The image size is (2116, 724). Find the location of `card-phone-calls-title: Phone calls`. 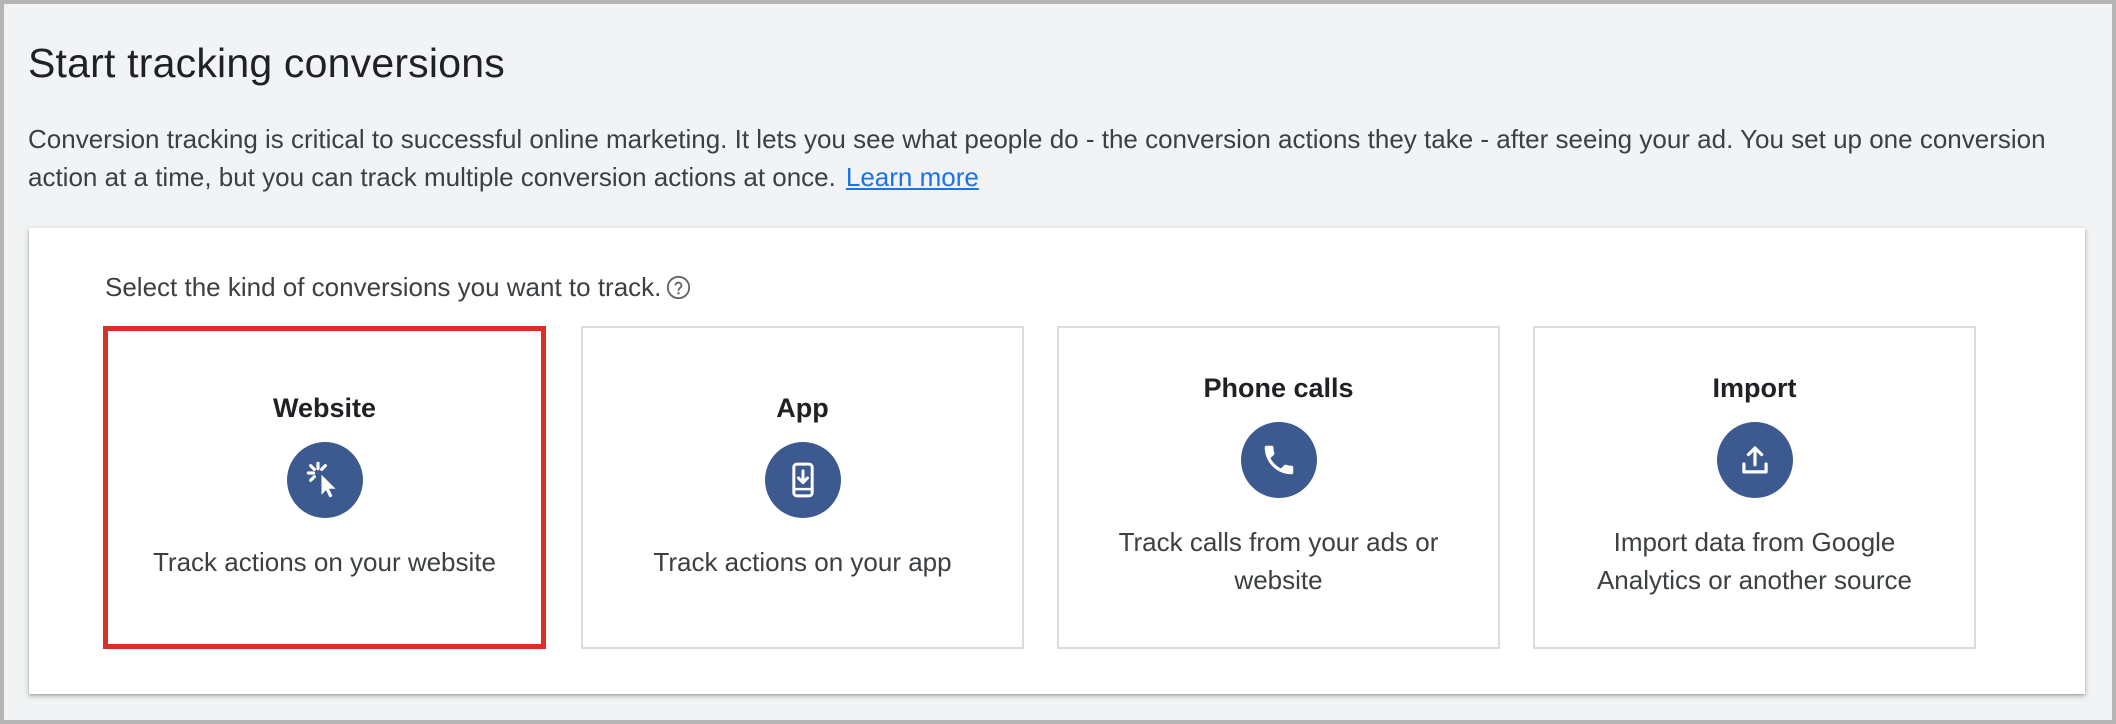

card-phone-calls-title: Phone calls is located at coordinates (1278, 388).